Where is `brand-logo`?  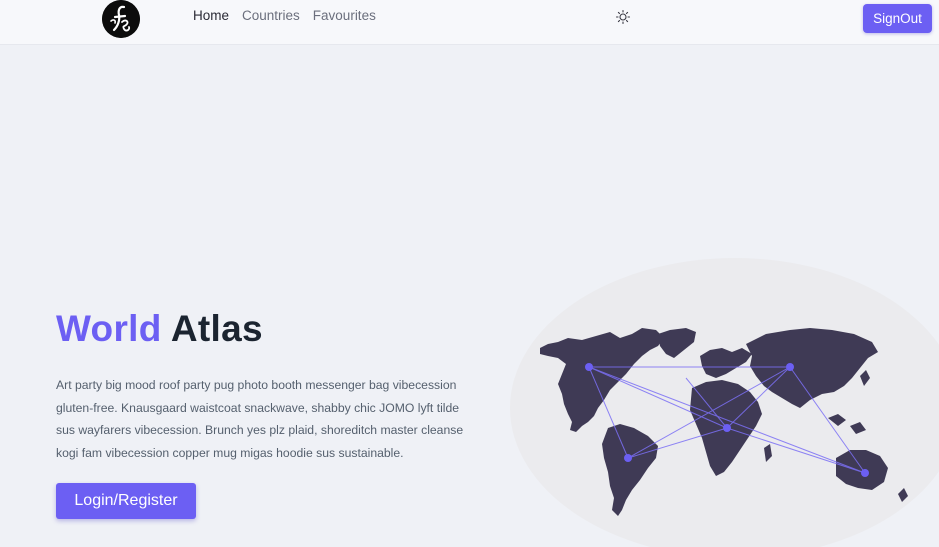 brand-logo is located at coordinates (121, 19).